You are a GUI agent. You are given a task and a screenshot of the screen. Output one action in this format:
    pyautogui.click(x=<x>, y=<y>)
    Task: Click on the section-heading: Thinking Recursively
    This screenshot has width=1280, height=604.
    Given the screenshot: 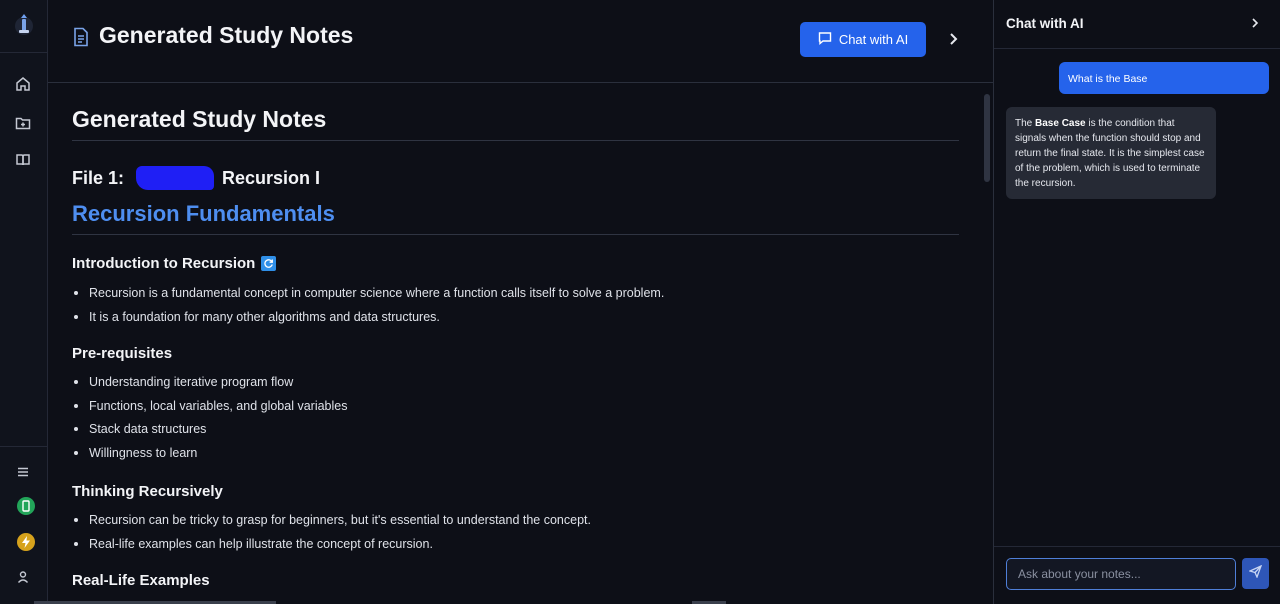 What is the action you would take?
    pyautogui.click(x=147, y=491)
    